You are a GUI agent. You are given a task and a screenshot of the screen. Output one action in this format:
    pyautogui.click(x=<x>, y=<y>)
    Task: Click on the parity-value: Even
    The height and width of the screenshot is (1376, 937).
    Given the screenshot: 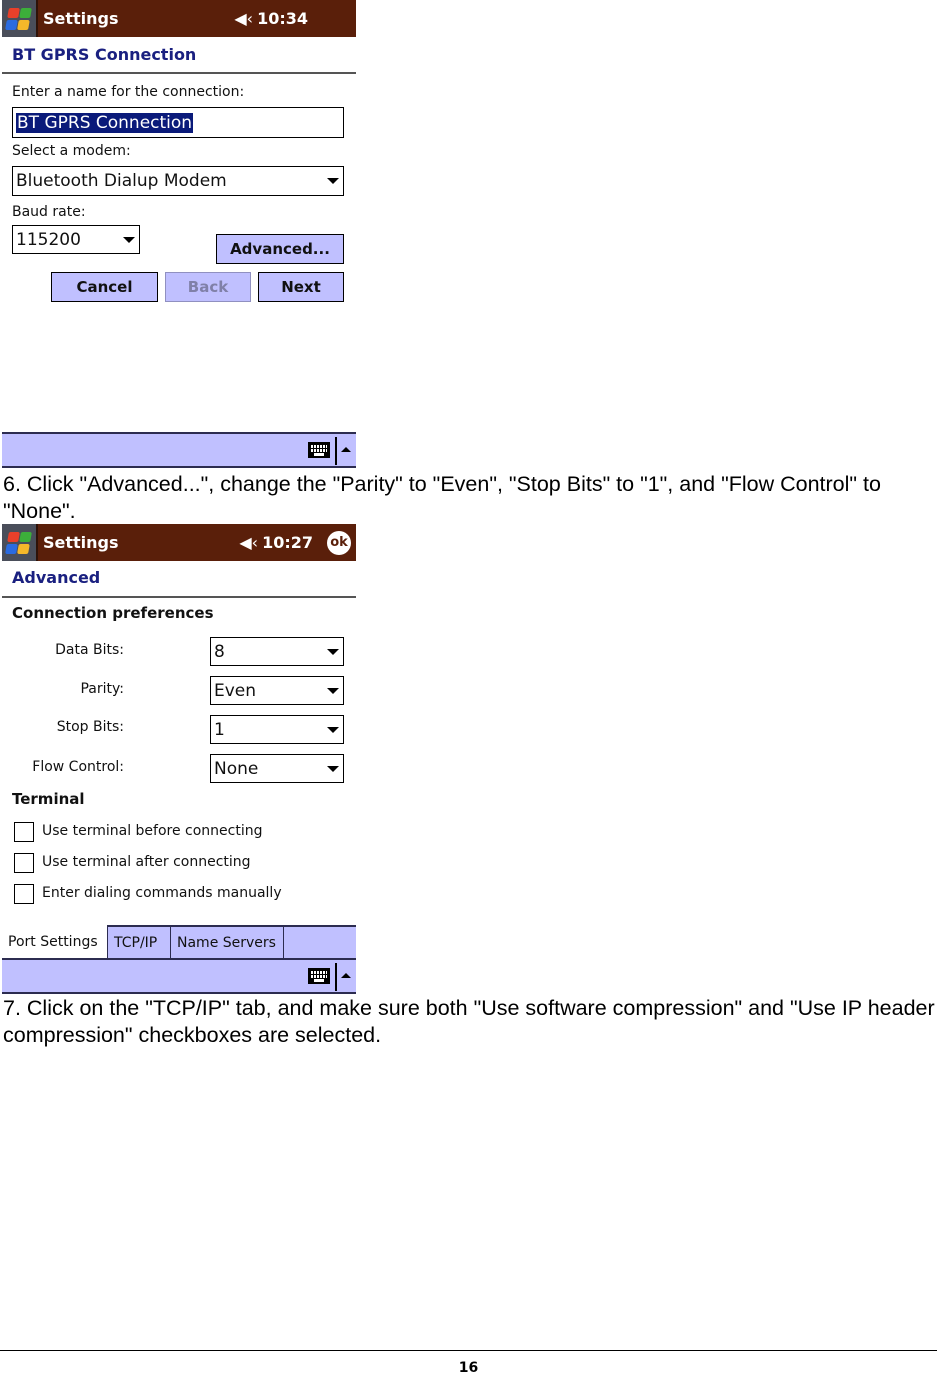 What is the action you would take?
    pyautogui.click(x=235, y=690)
    